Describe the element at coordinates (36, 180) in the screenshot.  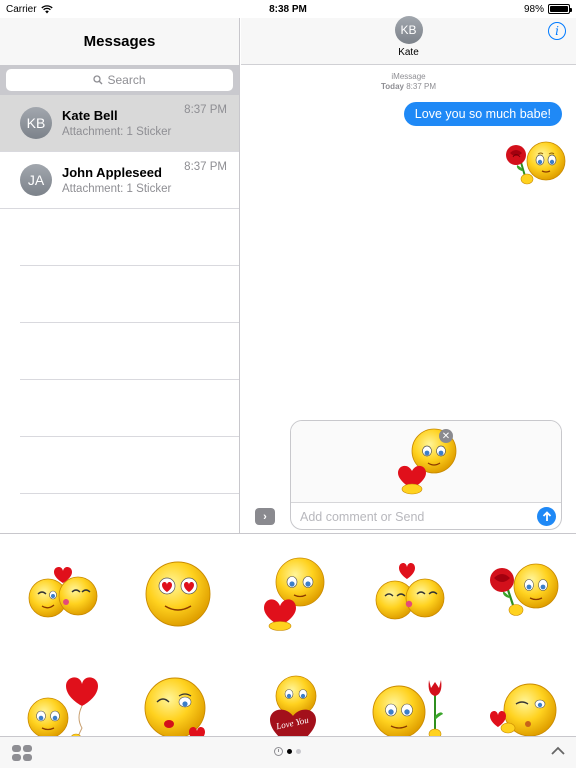
I see `avatar: JA` at that location.